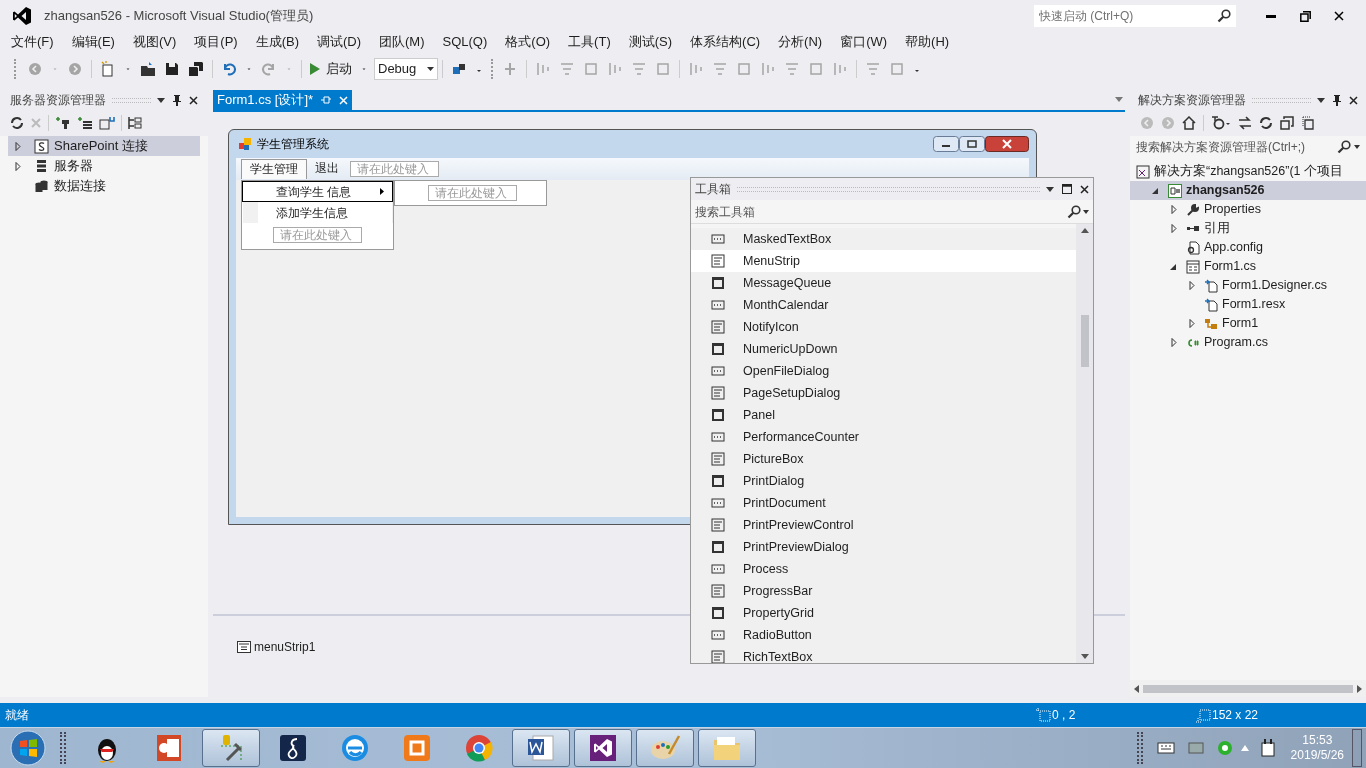 The width and height of the screenshot is (1366, 768). What do you see at coordinates (589, 42) in the screenshot?
I see `menu-item: 工具(T)` at bounding box center [589, 42].